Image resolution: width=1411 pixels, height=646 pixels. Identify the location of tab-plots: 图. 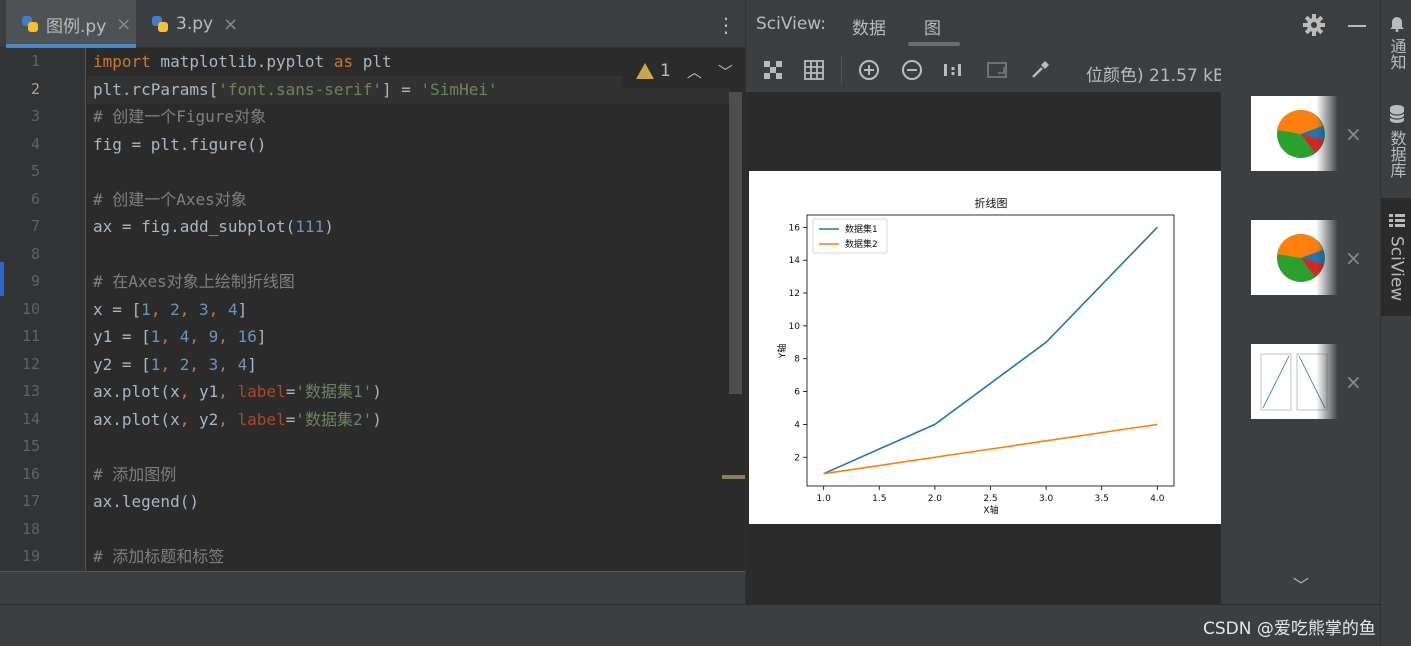
(932, 26).